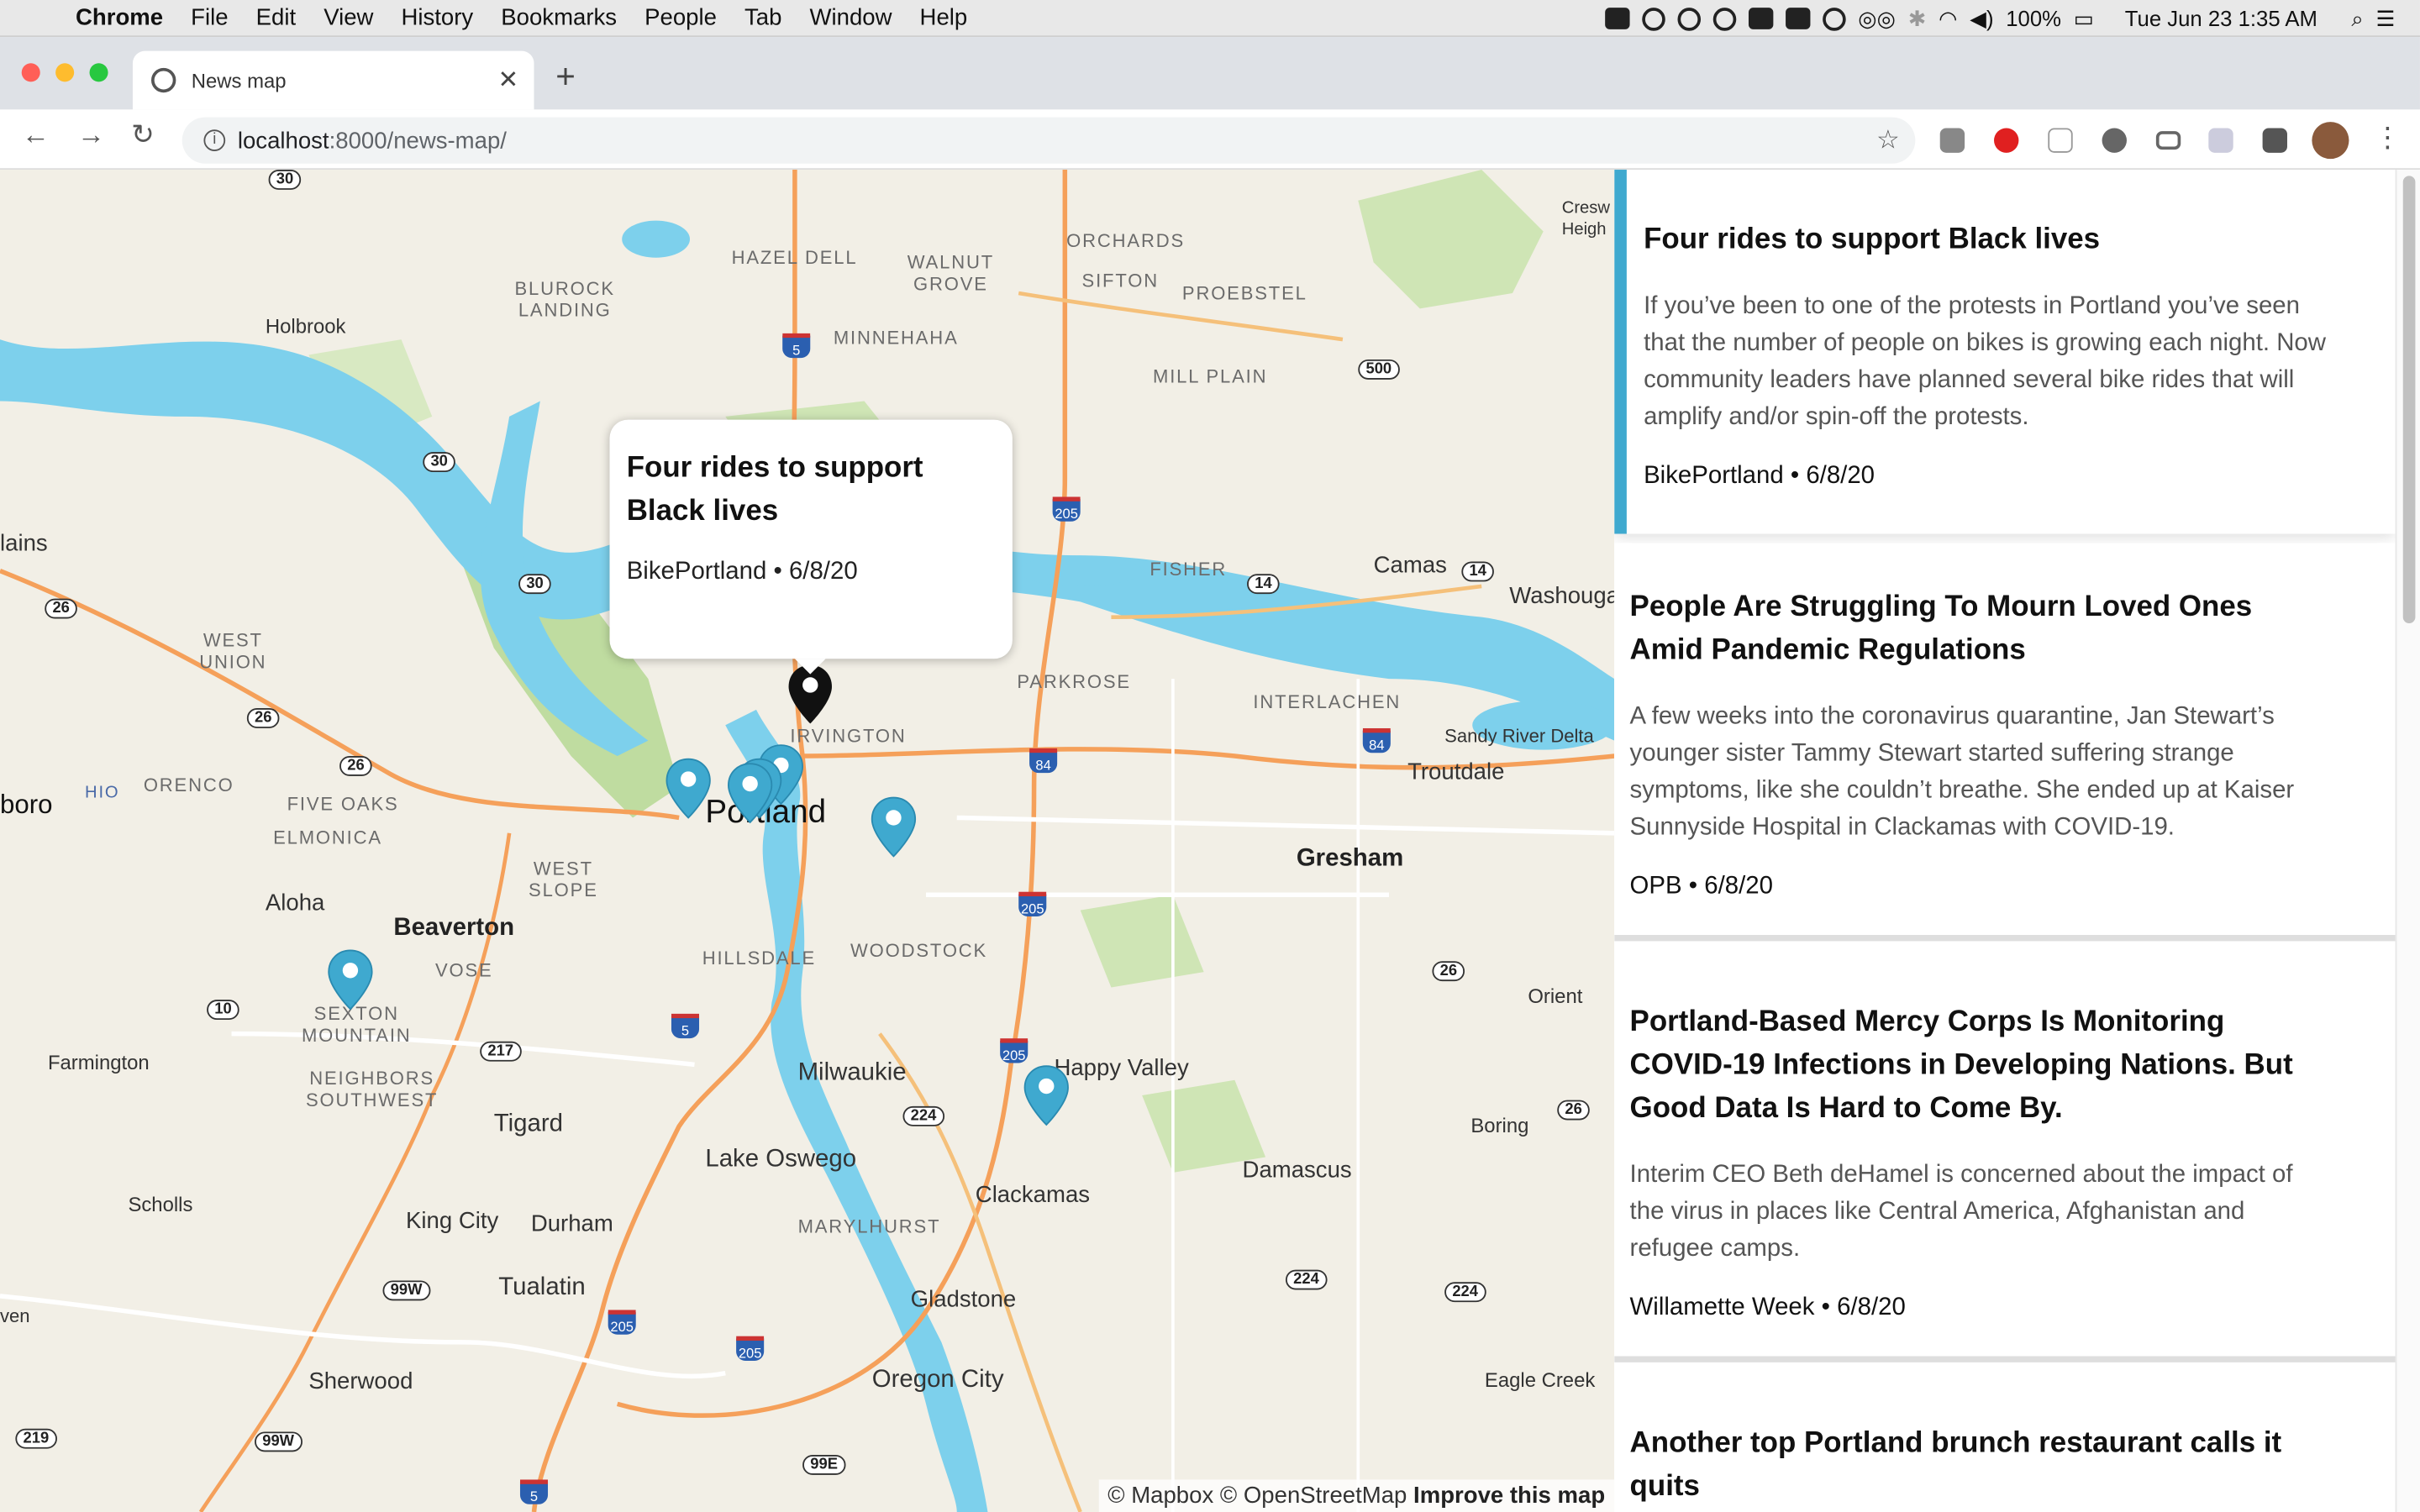 The height and width of the screenshot is (1512, 2420). What do you see at coordinates (943, 18) in the screenshot?
I see `menu-help: Help` at bounding box center [943, 18].